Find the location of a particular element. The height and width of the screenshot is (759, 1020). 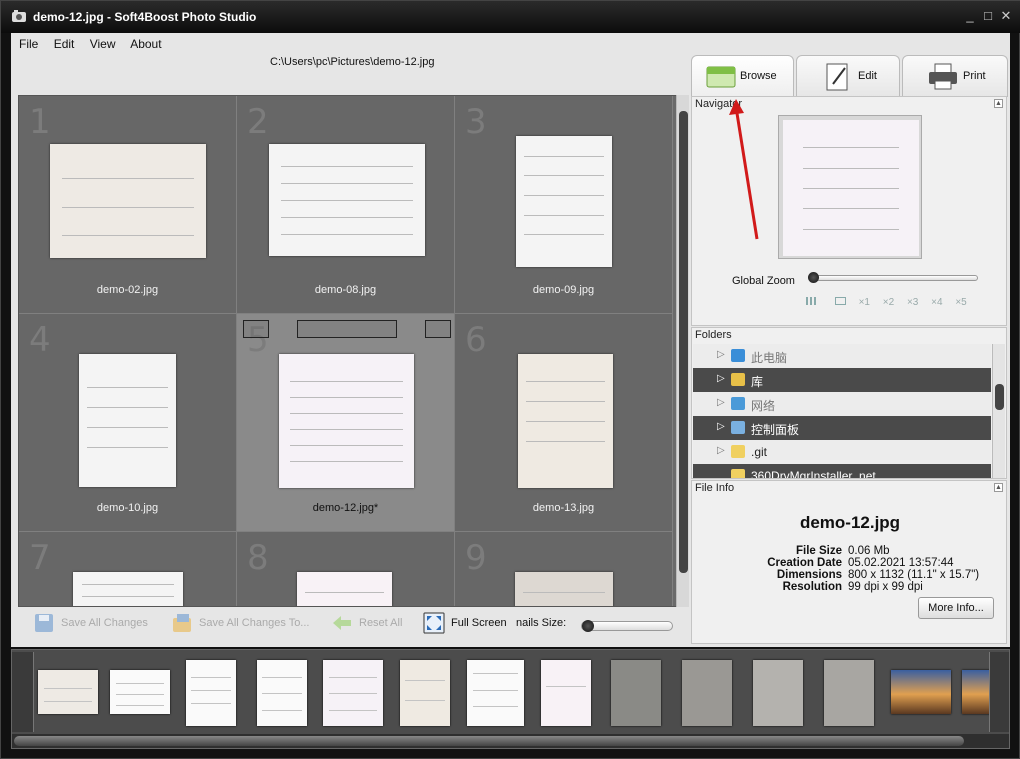

save-all-changes-button: Save All Changes is located at coordinates (90, 623).